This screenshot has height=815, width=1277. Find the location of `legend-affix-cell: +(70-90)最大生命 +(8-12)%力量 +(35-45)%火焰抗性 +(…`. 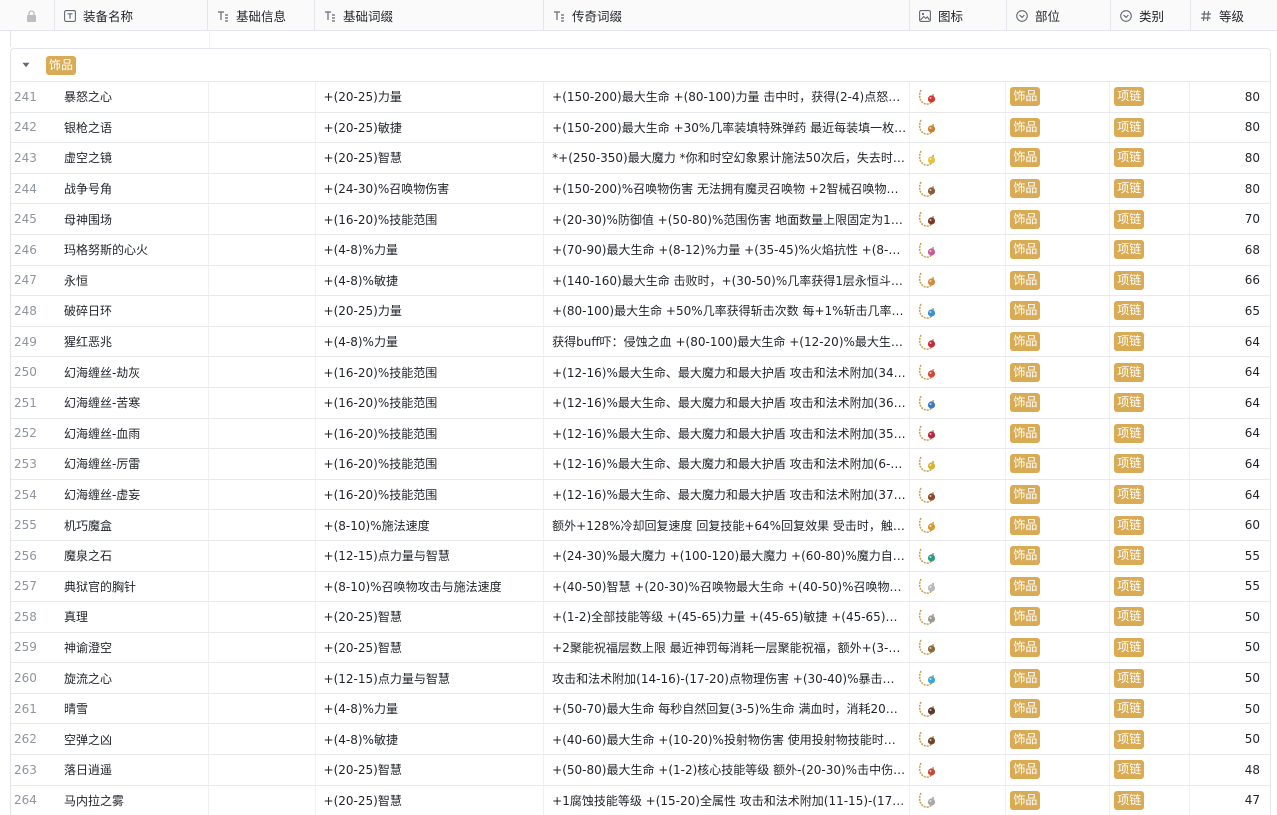

legend-affix-cell: +(70-90)最大生命 +(8-12)%力量 +(35-45)%火焰抗性 +(… is located at coordinates (727, 249).